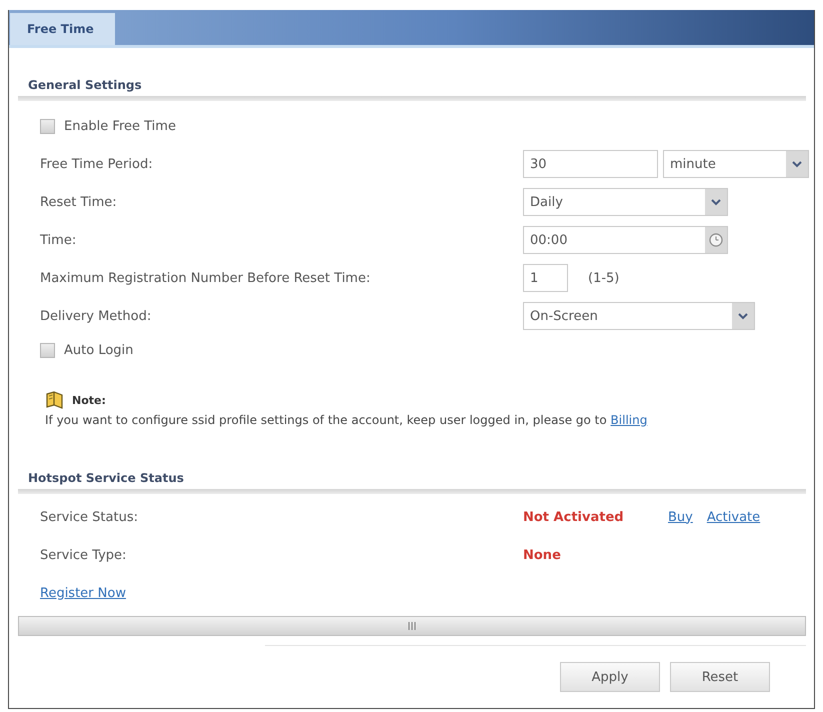 The width and height of the screenshot is (823, 712). Describe the element at coordinates (736, 164) in the screenshot. I see `unit-select: minute` at that location.